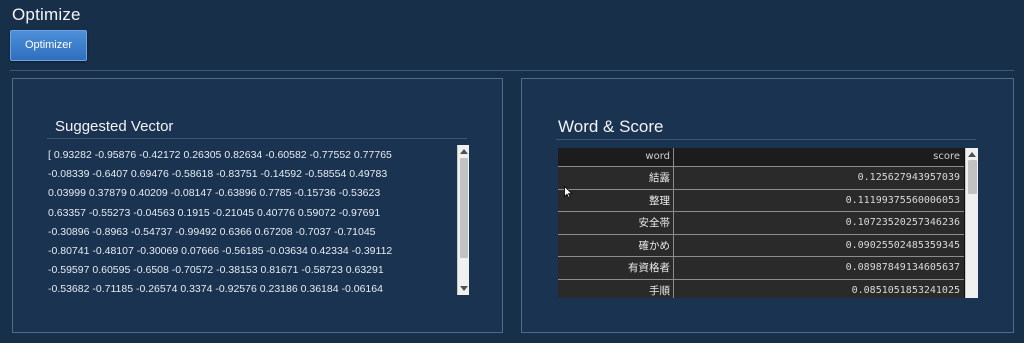 The image size is (1024, 343). Describe the element at coordinates (616, 178) in the screenshot. I see `word-cell: 結露` at that location.